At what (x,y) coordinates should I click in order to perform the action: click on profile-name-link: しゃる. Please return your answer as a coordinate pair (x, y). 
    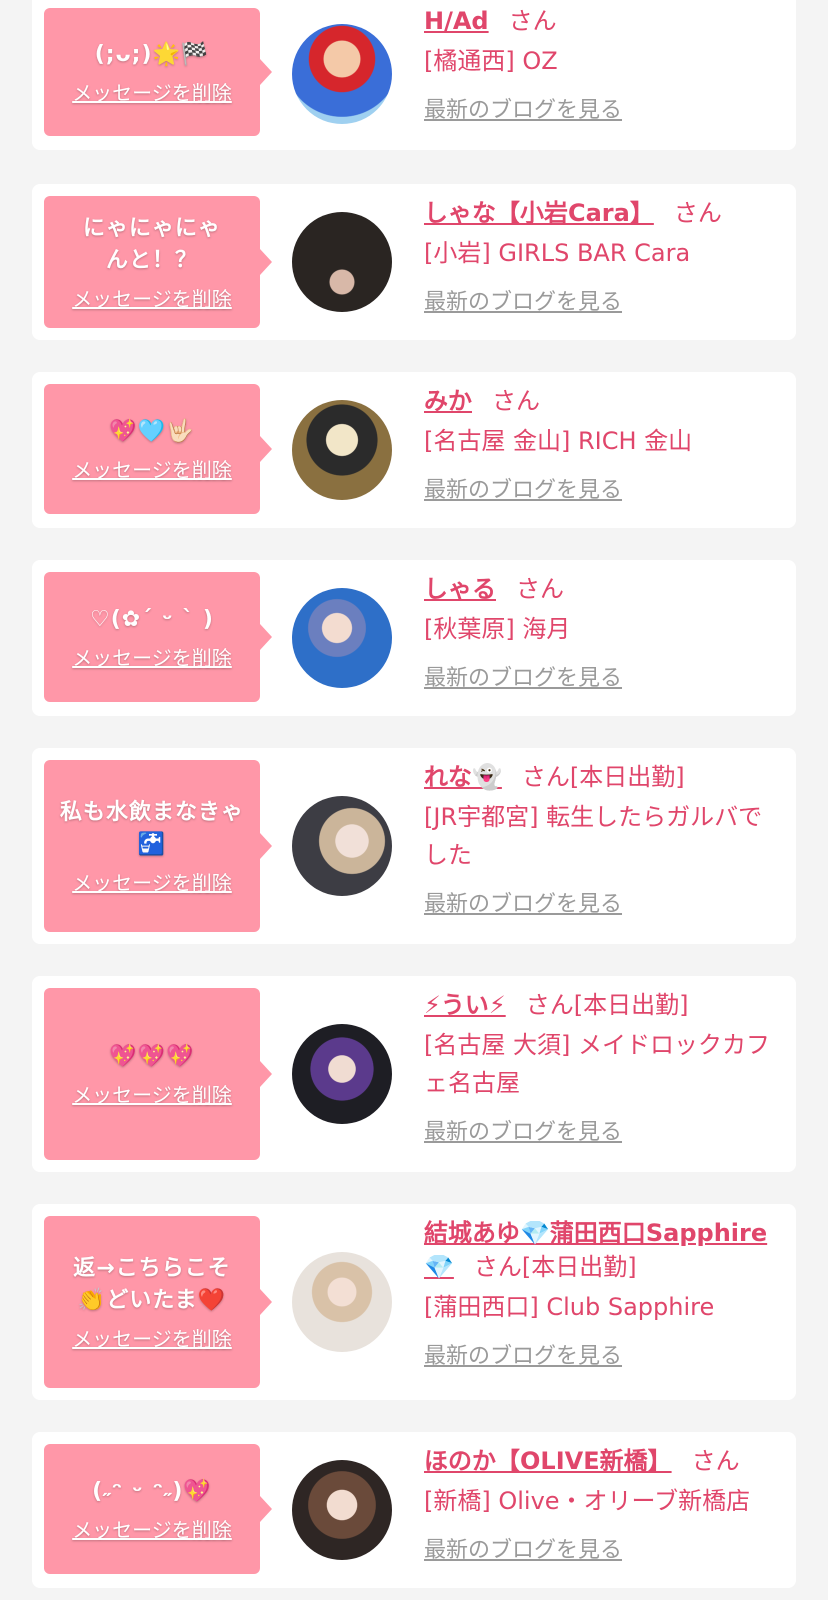
    Looking at the image, I should click on (460, 589).